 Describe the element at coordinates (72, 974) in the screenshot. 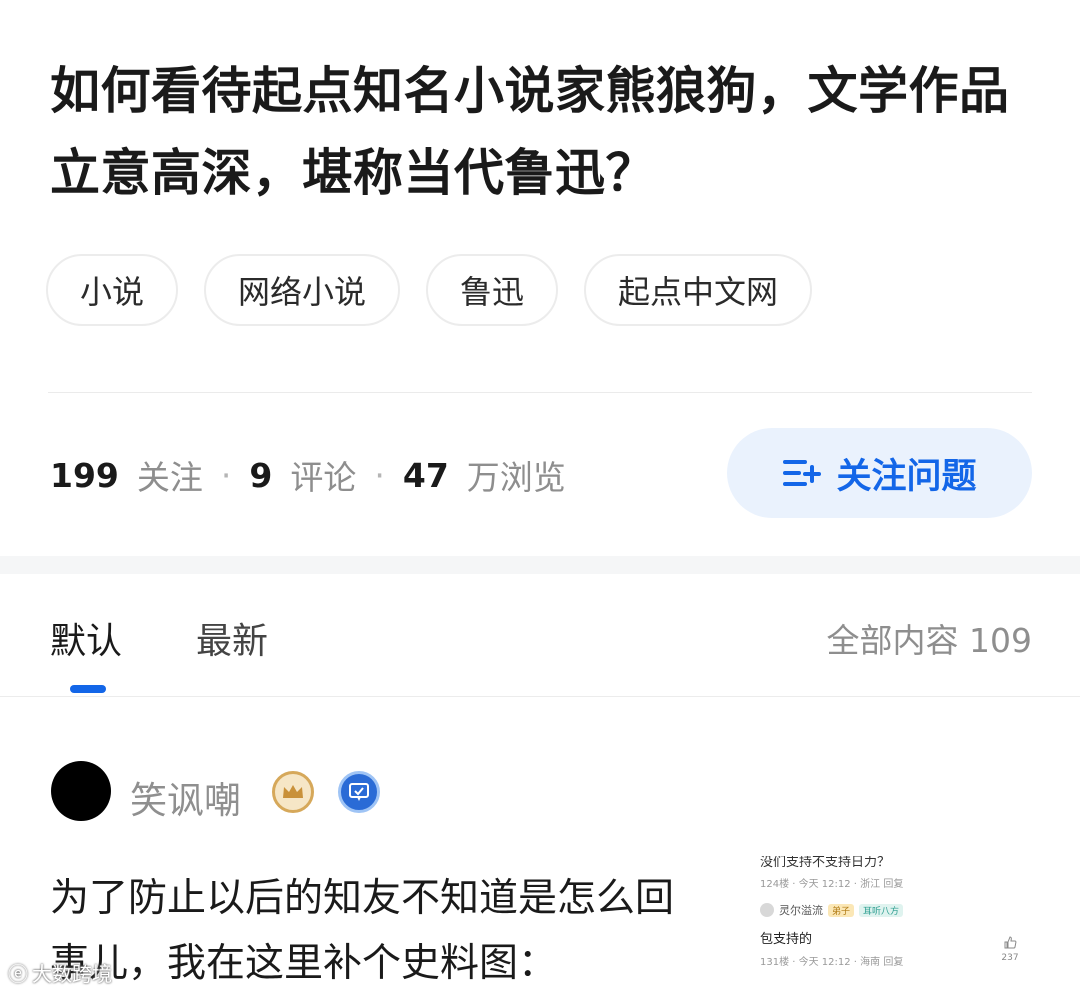

I see `watermark-text: 大数跨境` at that location.